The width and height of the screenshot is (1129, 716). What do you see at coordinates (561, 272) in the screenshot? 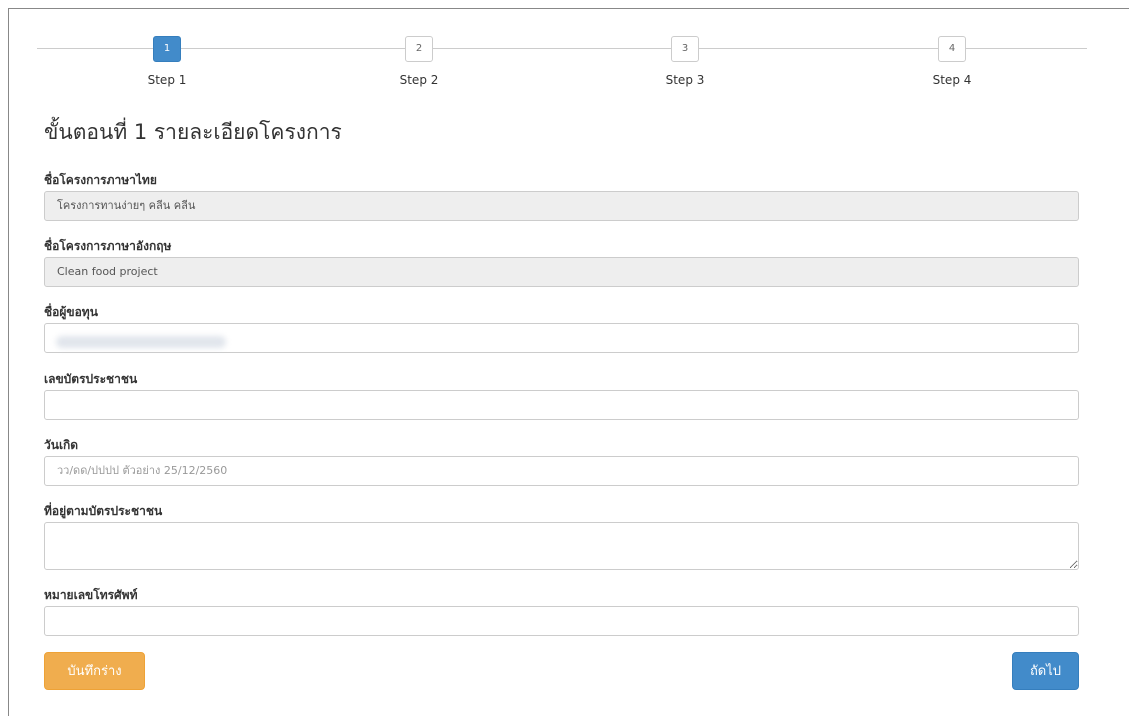
I see `project-name-en-field: Clean food project` at bounding box center [561, 272].